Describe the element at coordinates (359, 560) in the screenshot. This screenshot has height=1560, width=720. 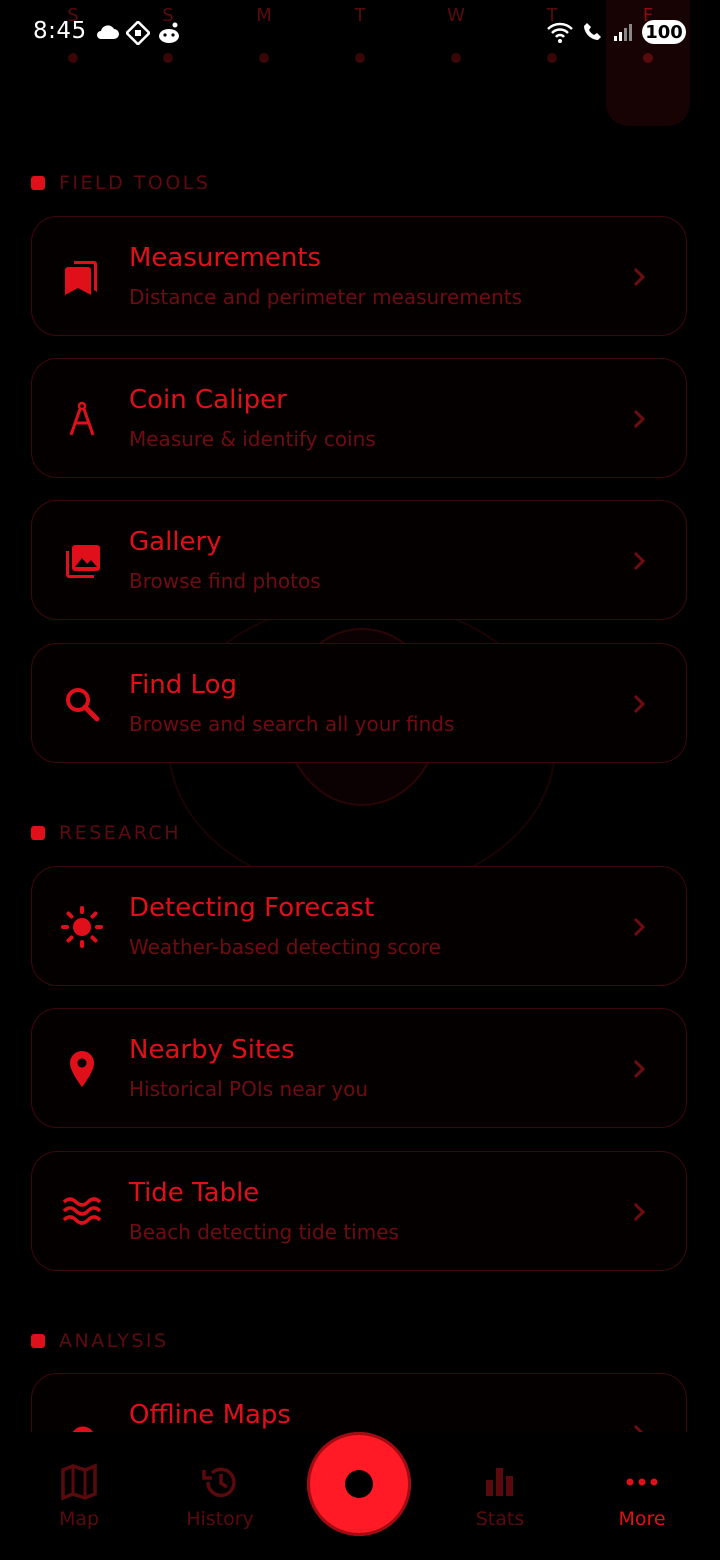
I see `tool-card-gallery: Gallery Browse find photos` at that location.